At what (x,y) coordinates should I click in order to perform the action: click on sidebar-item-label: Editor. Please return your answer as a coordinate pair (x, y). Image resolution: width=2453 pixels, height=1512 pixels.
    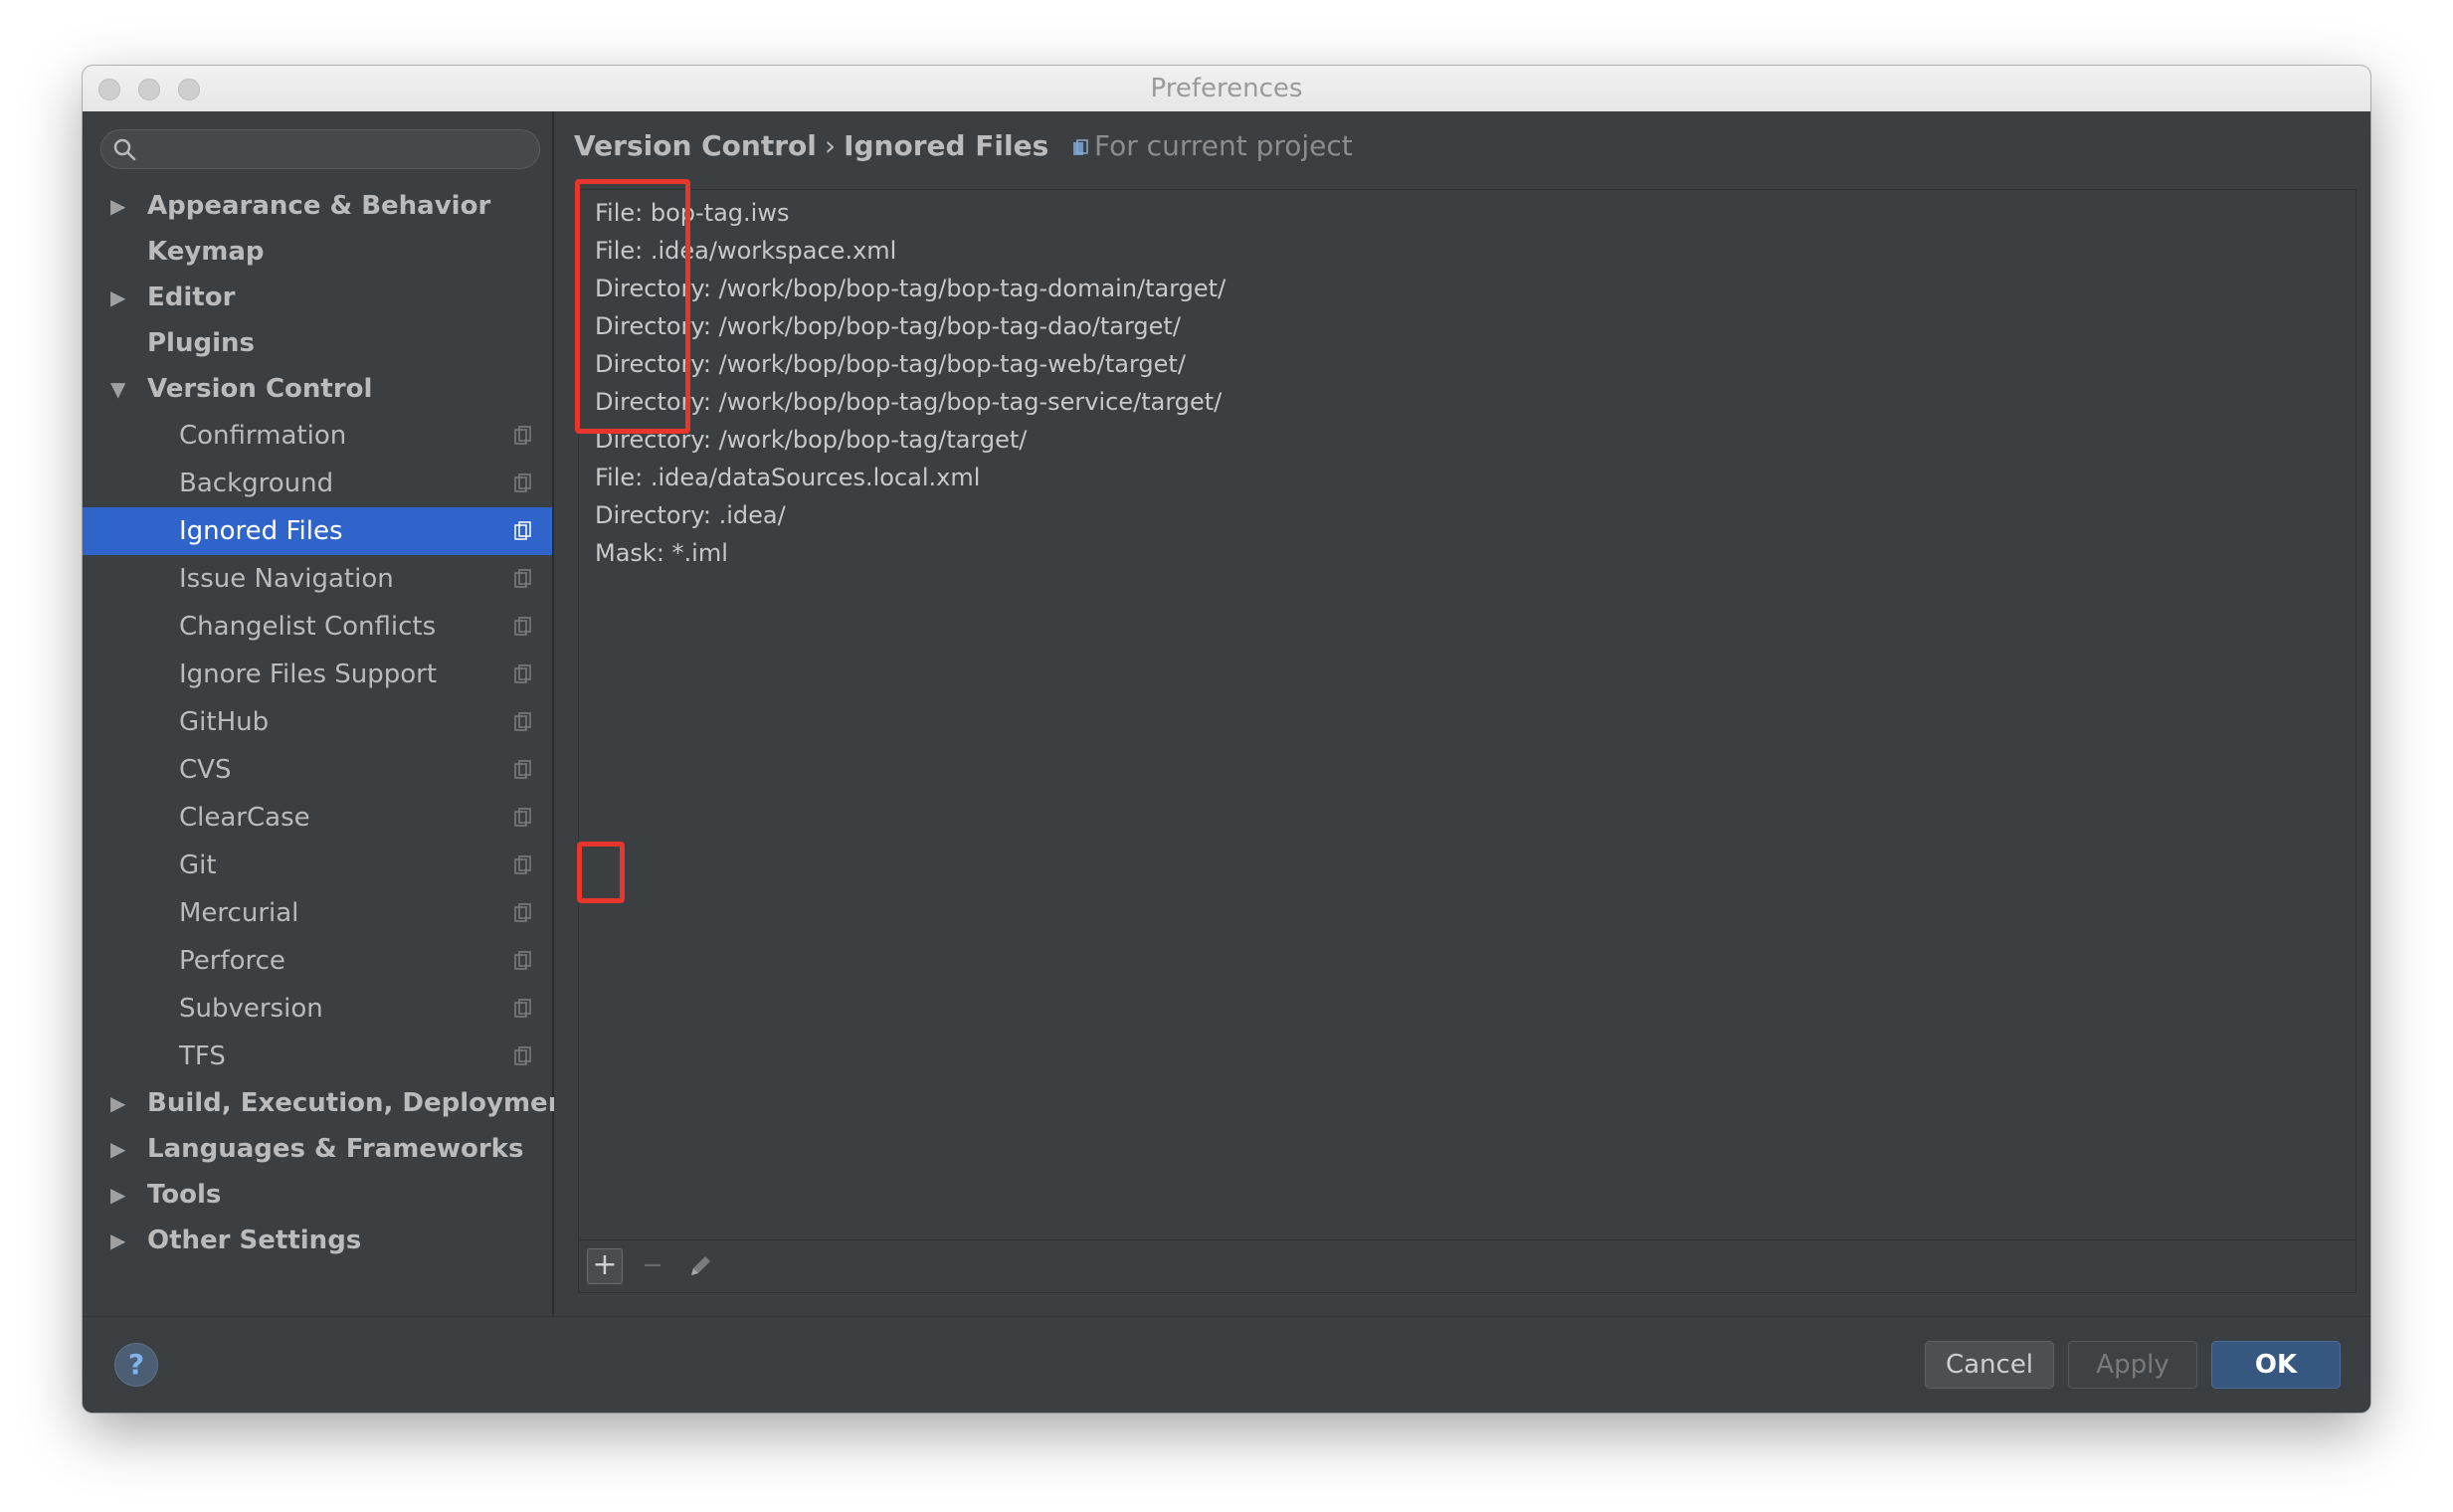
    Looking at the image, I should click on (191, 297).